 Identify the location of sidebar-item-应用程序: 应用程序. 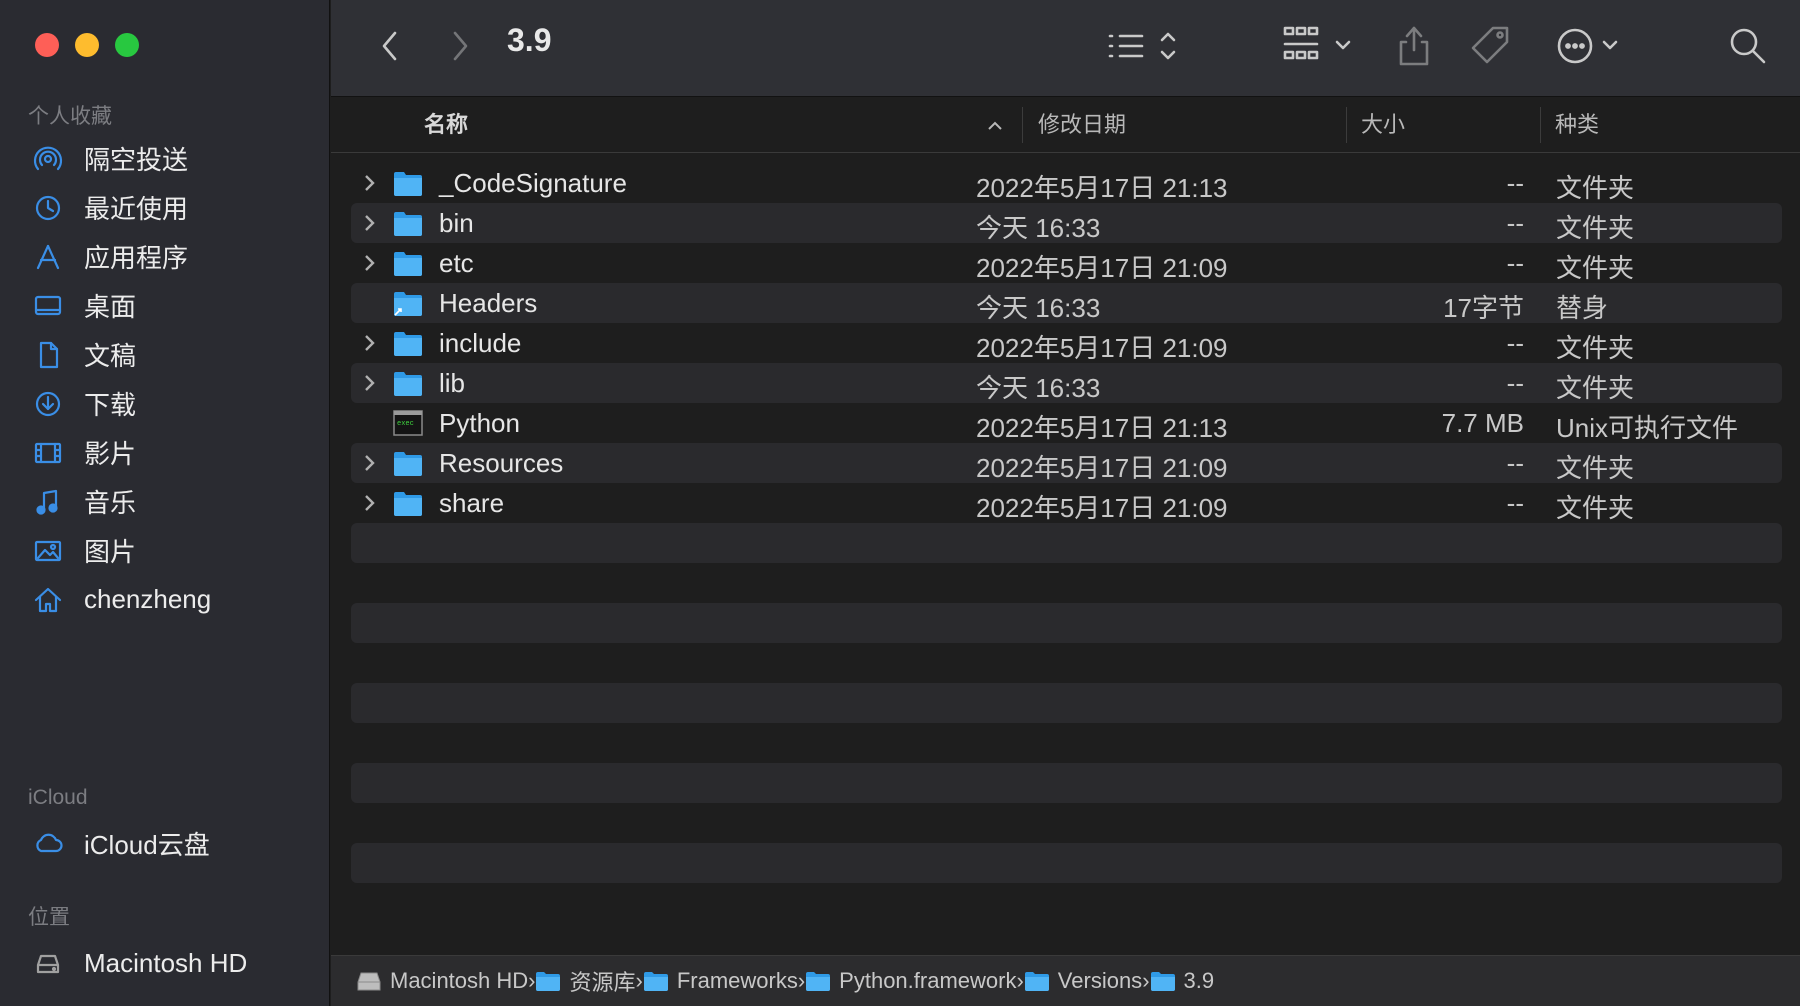
(165, 256).